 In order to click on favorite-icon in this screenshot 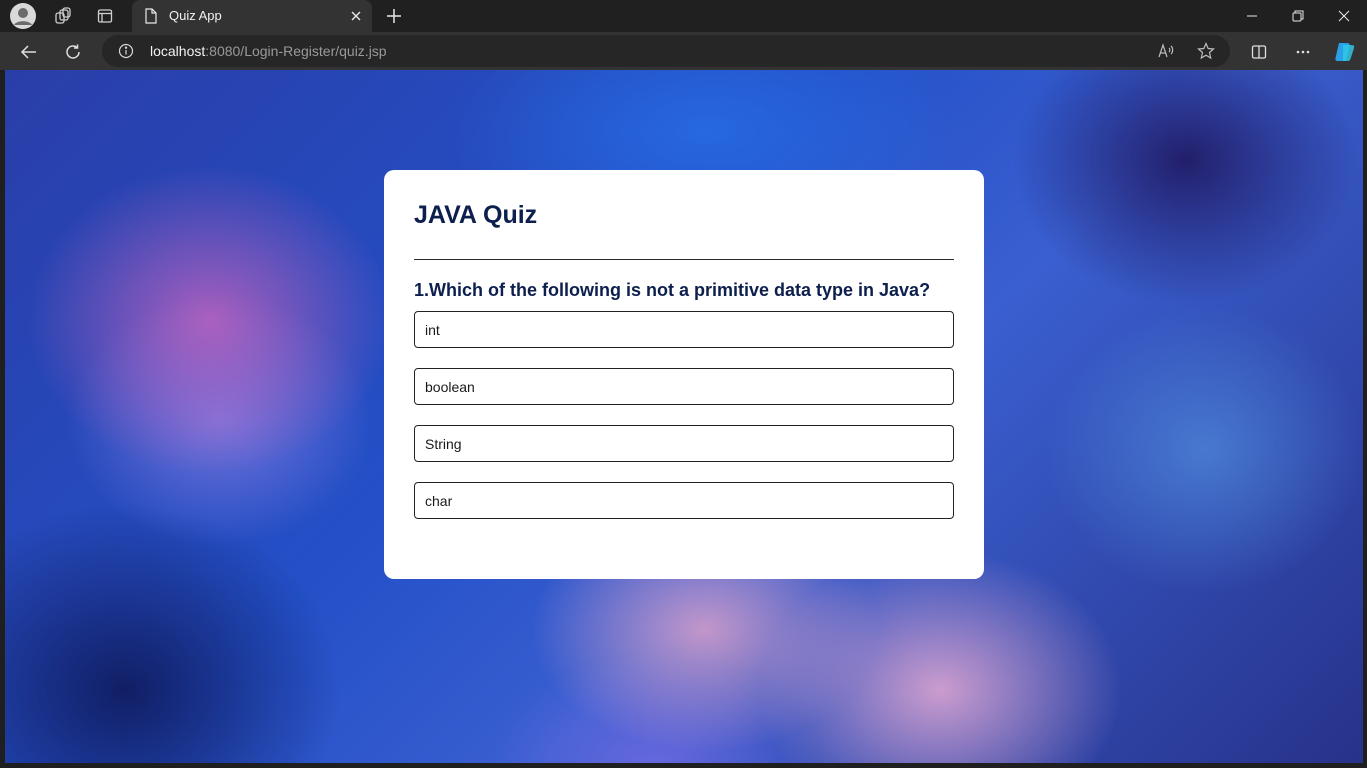, I will do `click(1206, 51)`.